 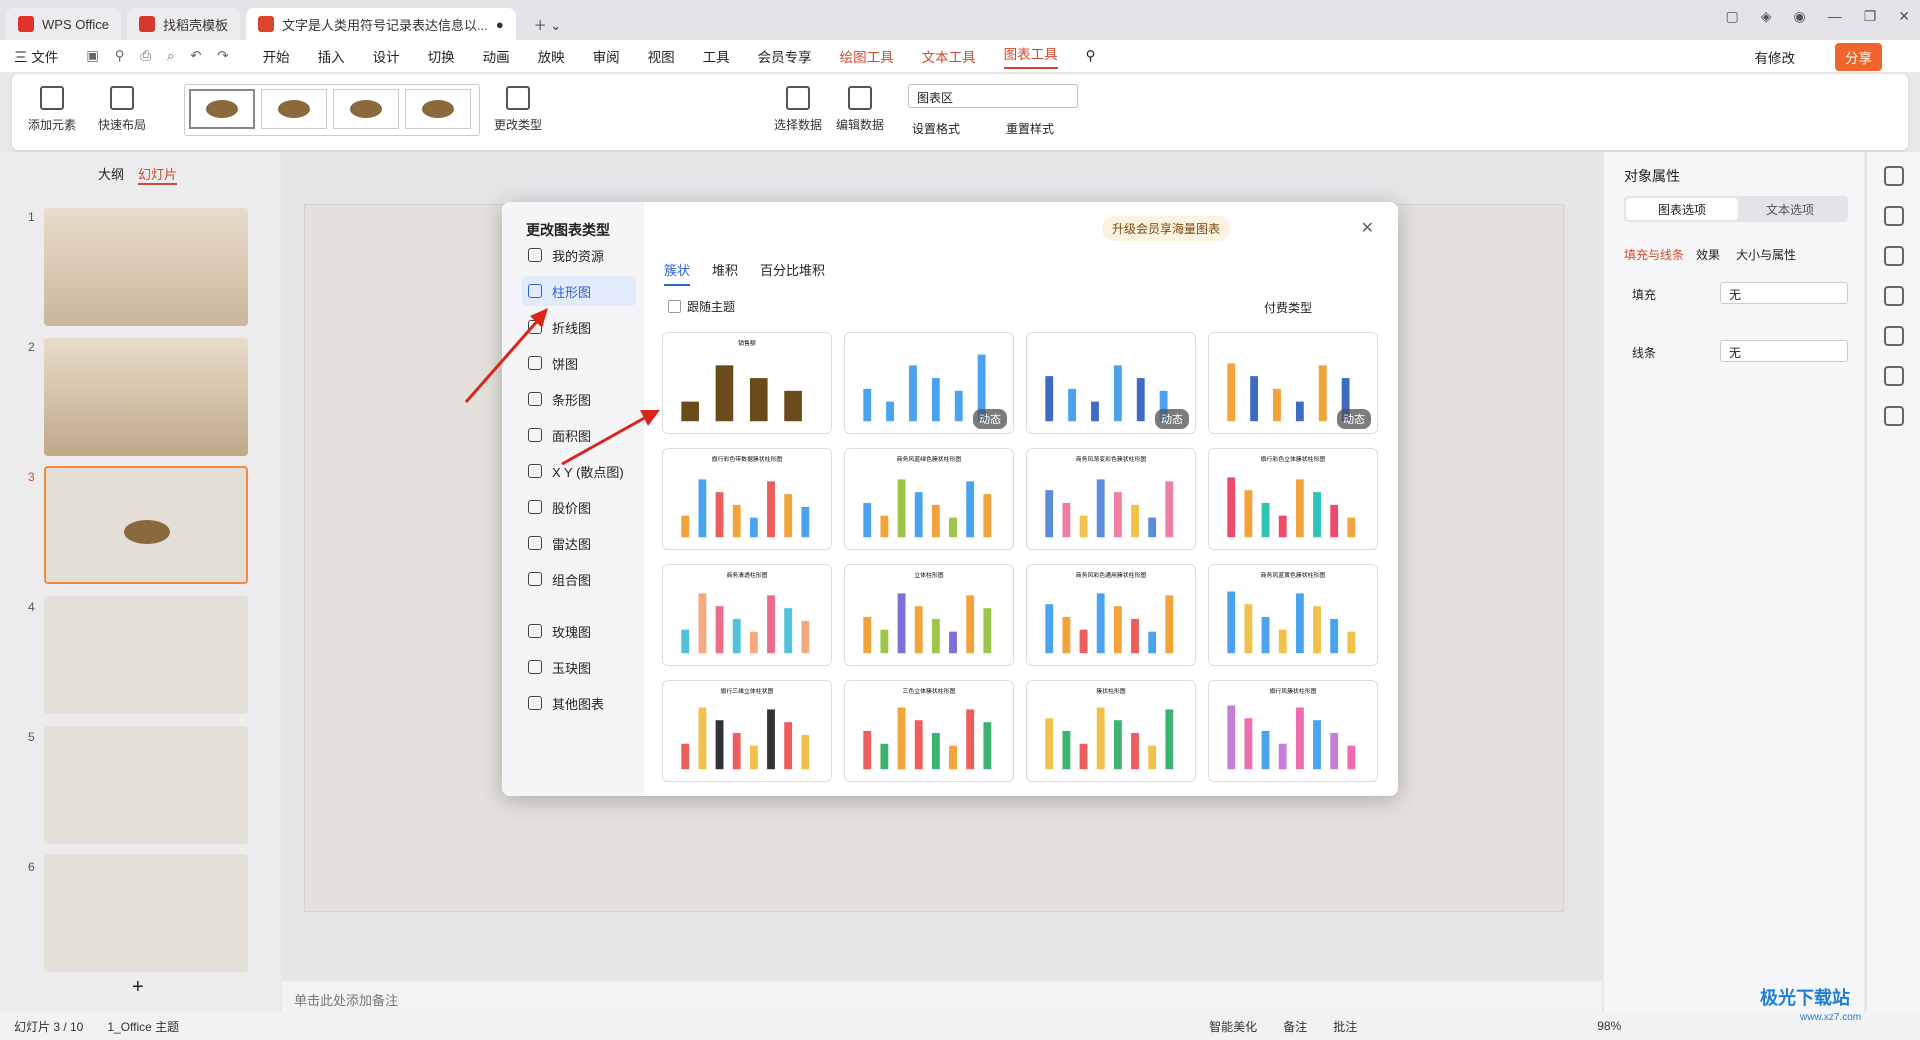 I want to click on menu-view: 视图, so click(x=661, y=56).